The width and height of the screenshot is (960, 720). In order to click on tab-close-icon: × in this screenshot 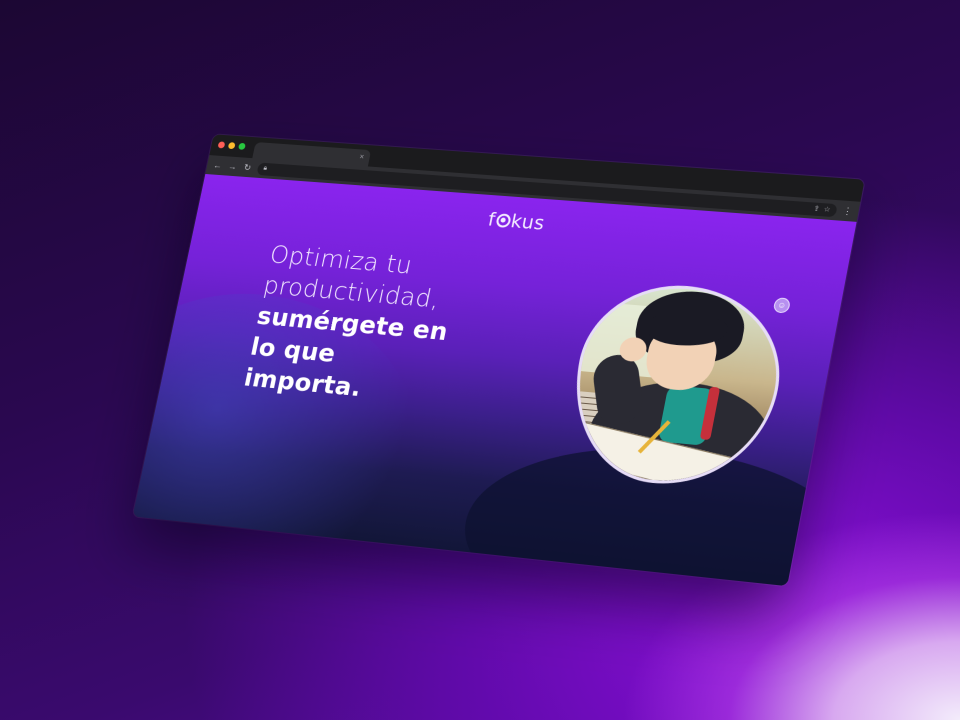, I will do `click(362, 156)`.